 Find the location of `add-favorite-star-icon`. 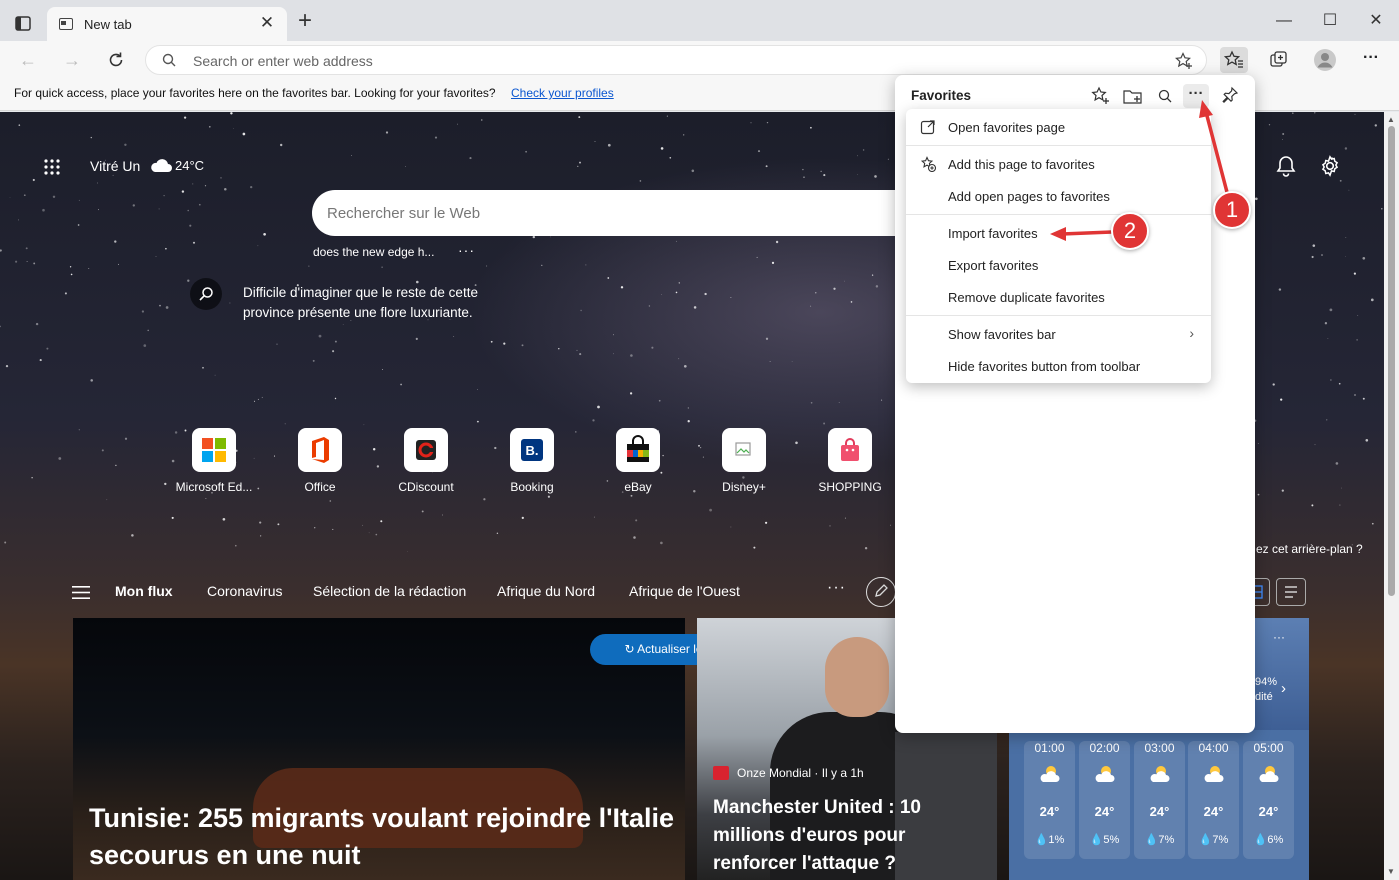

add-favorite-star-icon is located at coordinates (1184, 61).